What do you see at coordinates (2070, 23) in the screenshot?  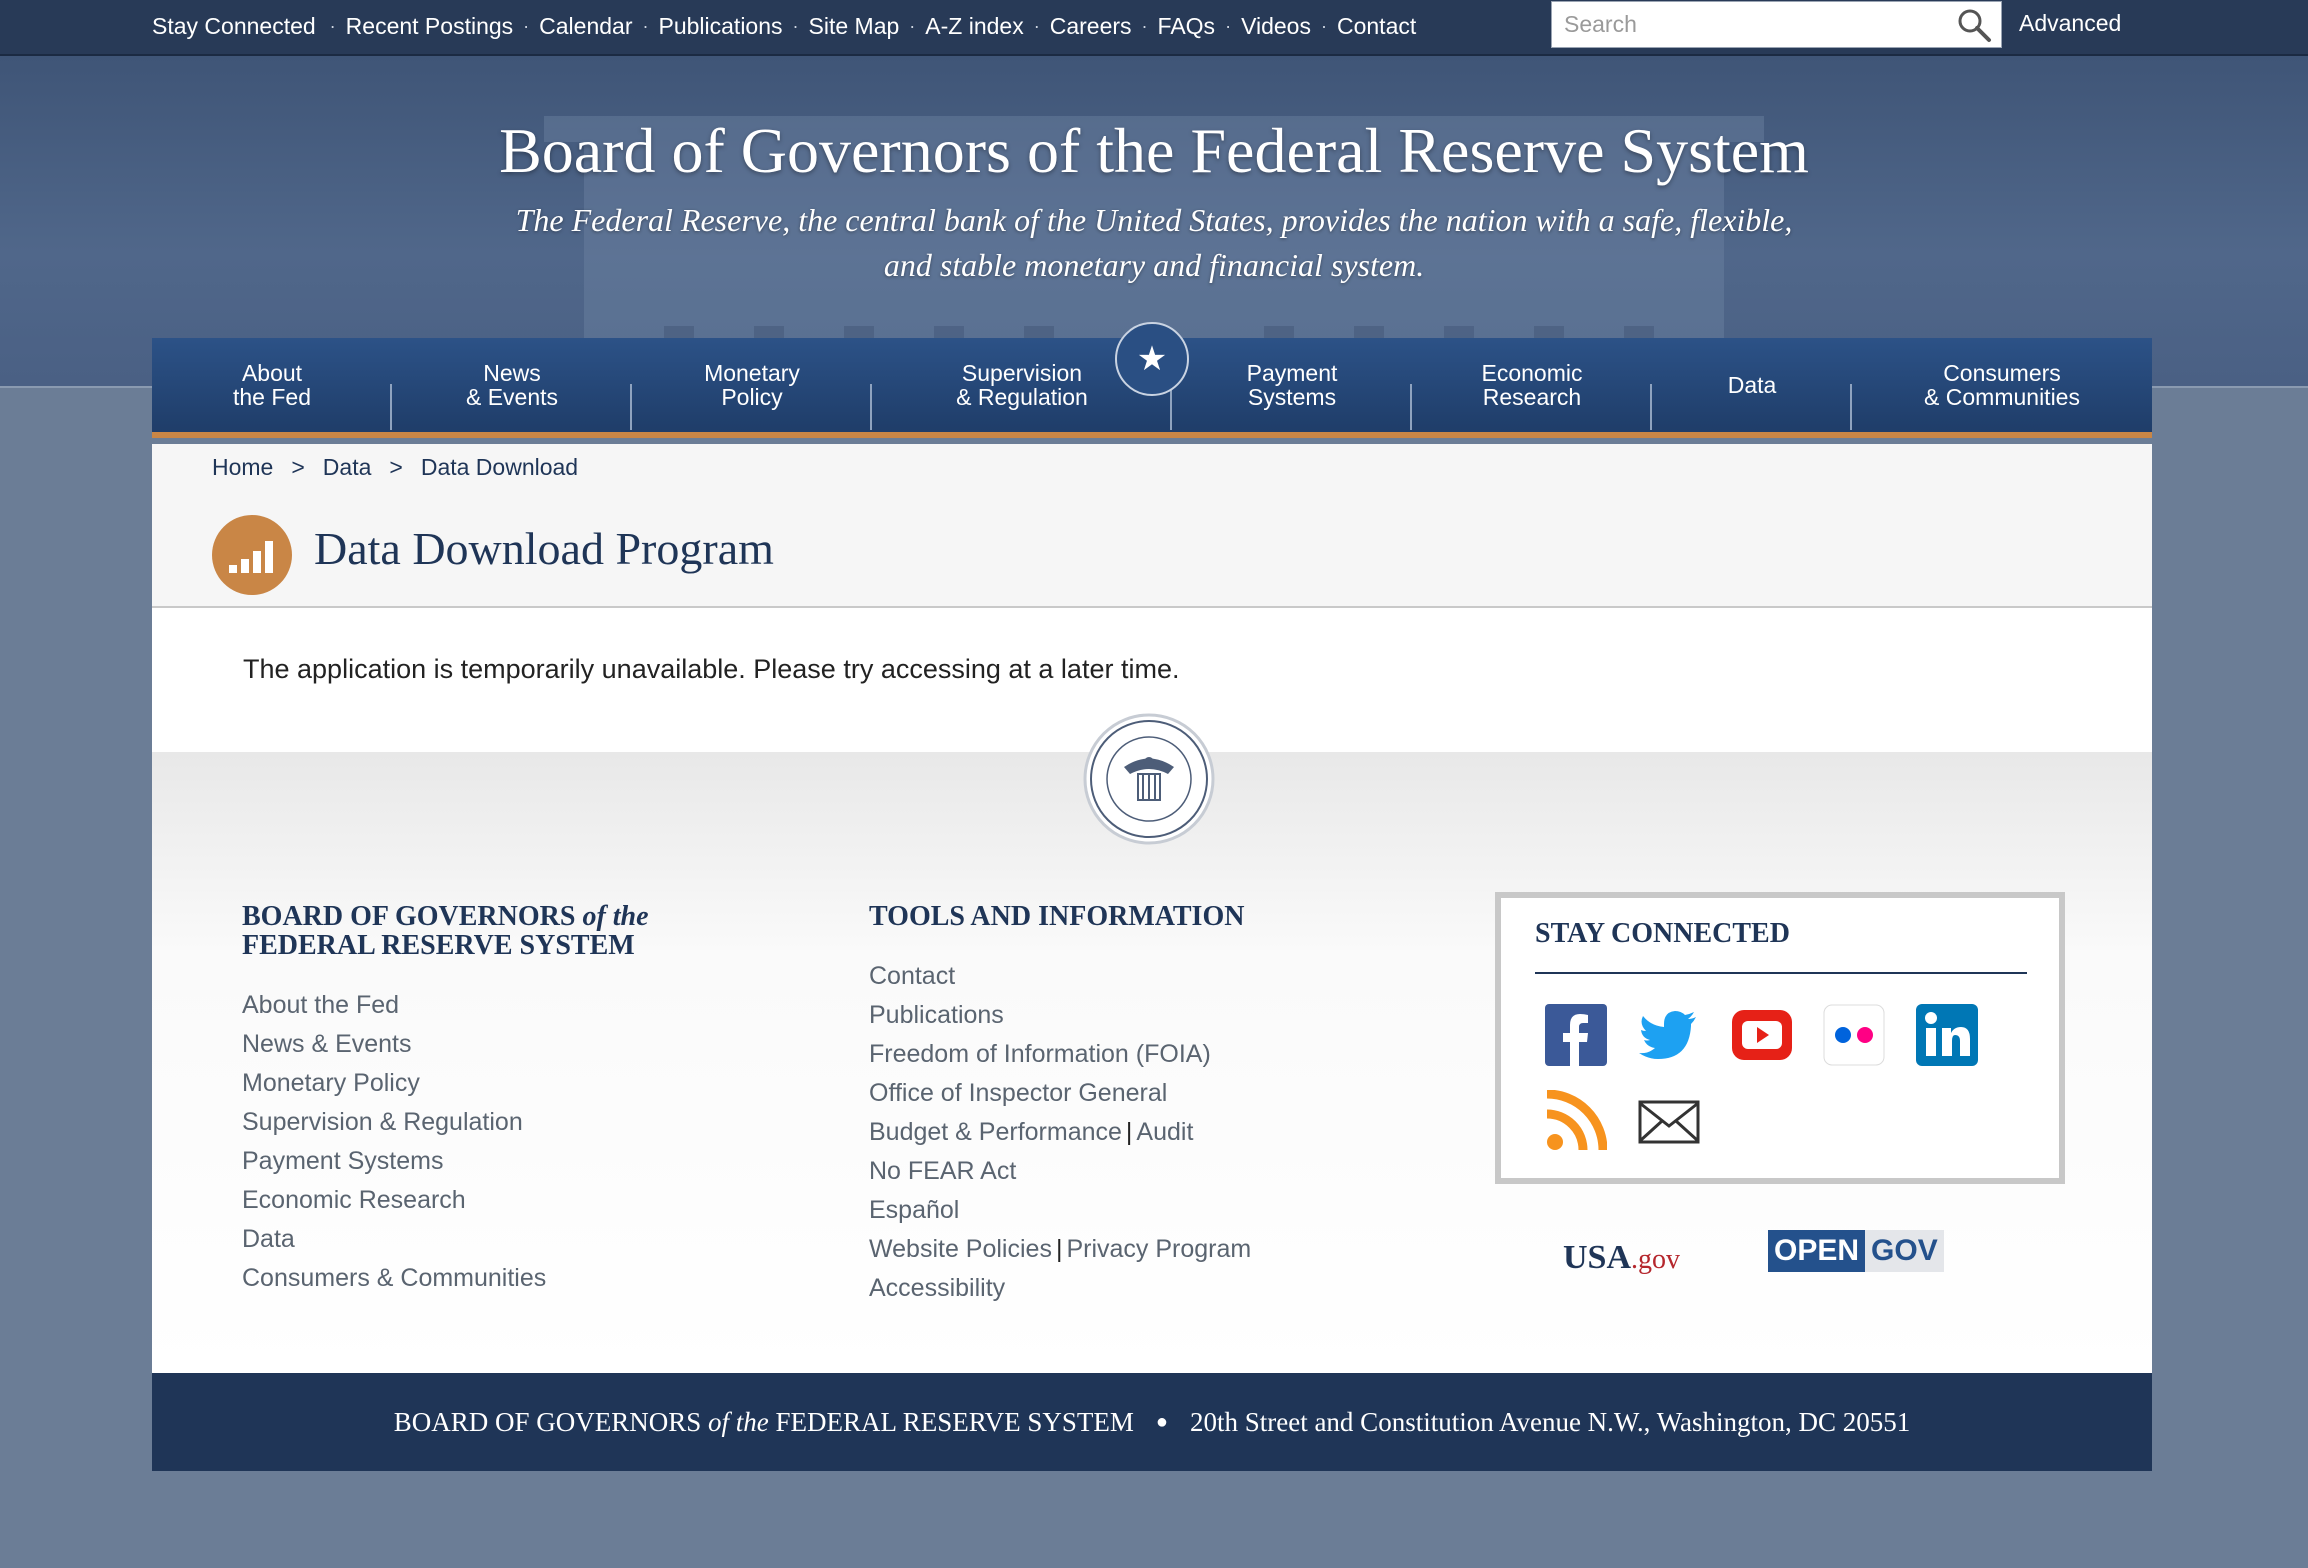 I see `advanced-search-link: Advanced` at bounding box center [2070, 23].